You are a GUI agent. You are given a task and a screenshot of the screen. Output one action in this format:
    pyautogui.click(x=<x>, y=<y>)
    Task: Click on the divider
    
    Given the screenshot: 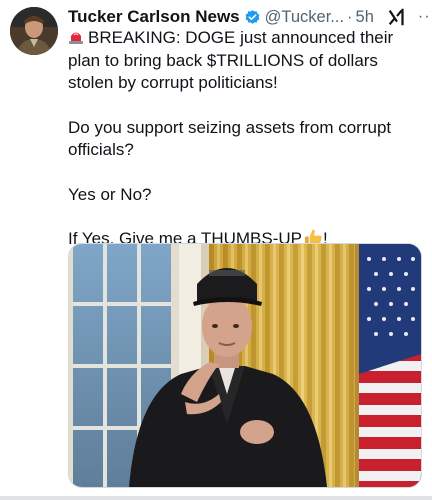 What is the action you would take?
    pyautogui.click(x=216, y=498)
    